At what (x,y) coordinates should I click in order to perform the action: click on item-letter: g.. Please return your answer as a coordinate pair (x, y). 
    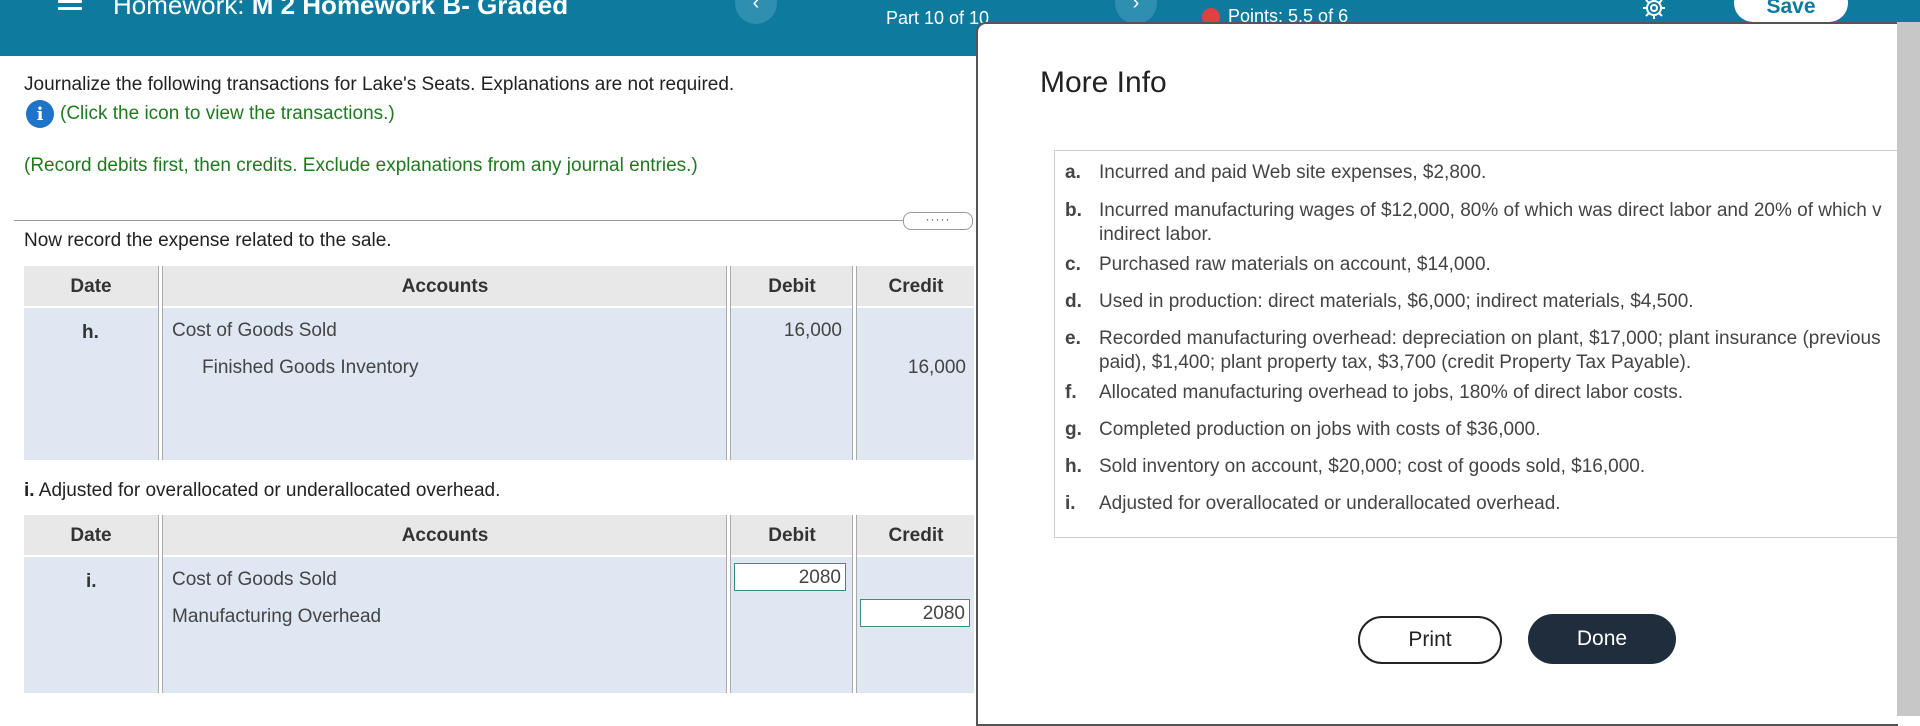
    Looking at the image, I should click on (1073, 429).